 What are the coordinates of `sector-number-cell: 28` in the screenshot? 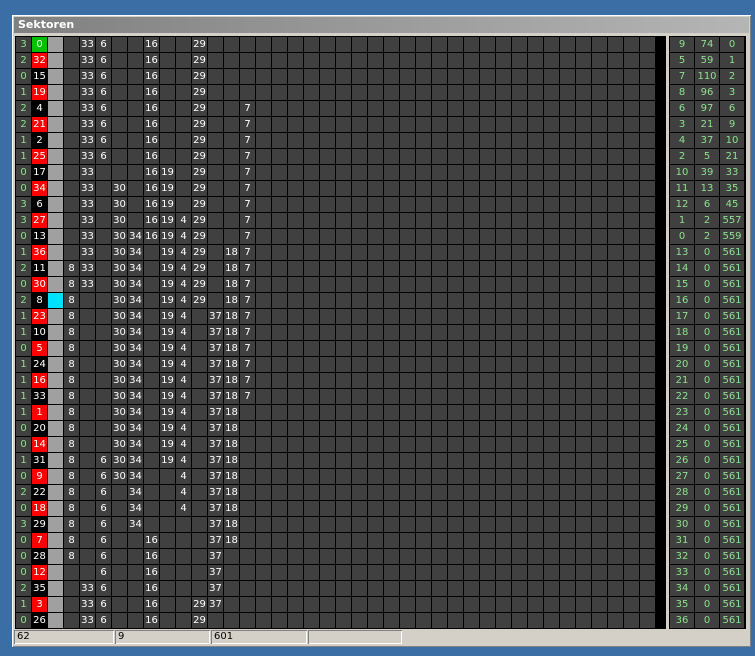 It's located at (39, 556).